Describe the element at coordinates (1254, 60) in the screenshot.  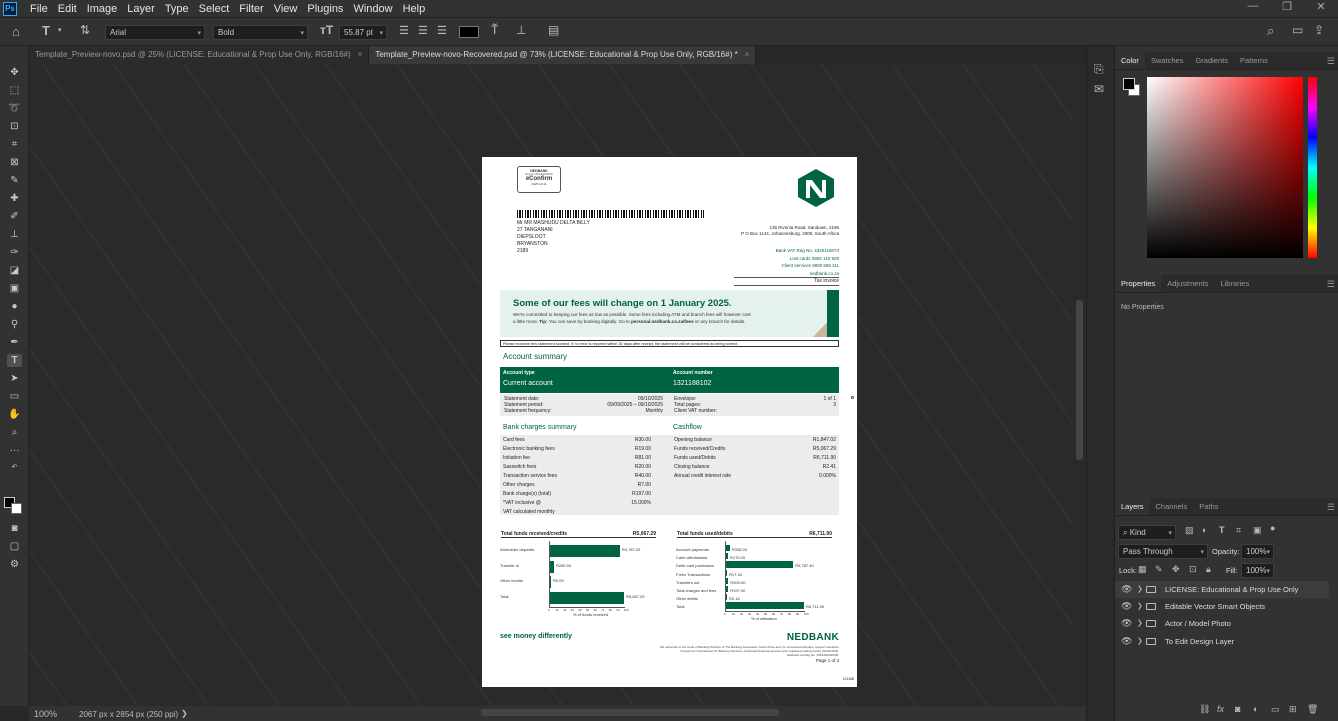
I see `tab-patterns: Patterns` at that location.